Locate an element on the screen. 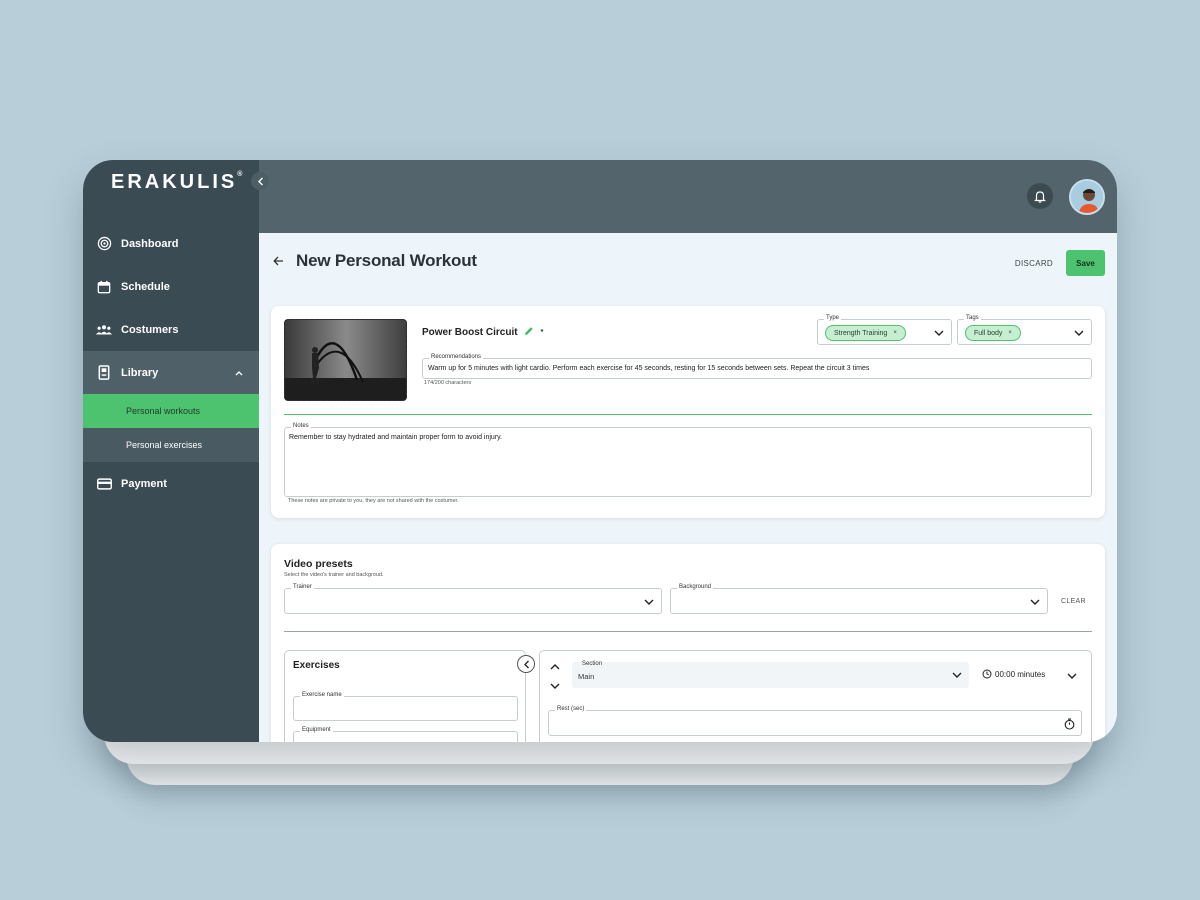  sidebar-item-label: Schedule is located at coordinates (145, 286).